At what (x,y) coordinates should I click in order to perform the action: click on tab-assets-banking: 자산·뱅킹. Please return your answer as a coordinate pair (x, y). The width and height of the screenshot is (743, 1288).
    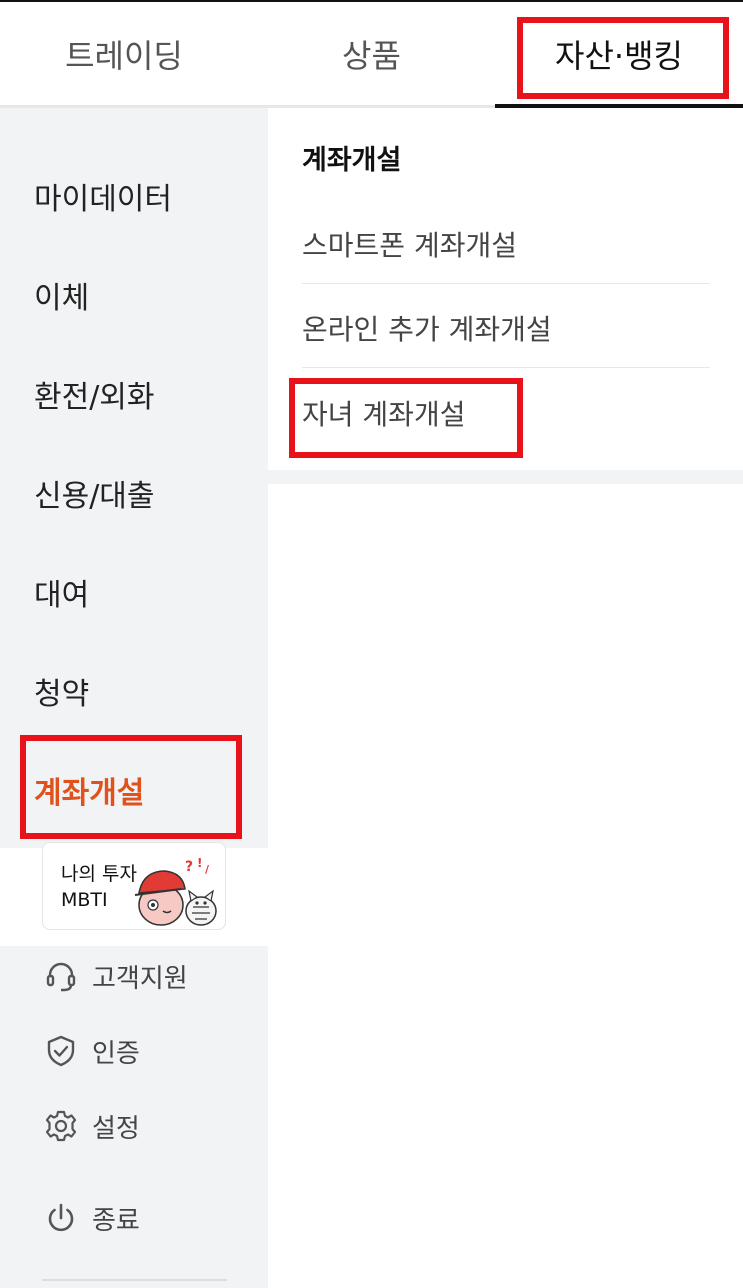
    Looking at the image, I should click on (619, 54).